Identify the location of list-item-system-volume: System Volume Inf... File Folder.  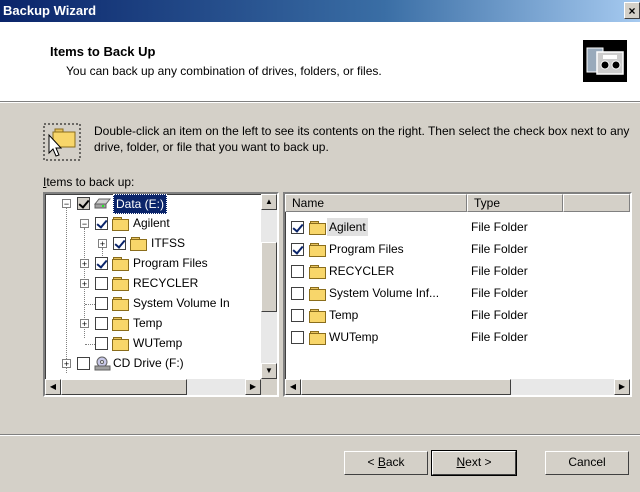
(426, 294).